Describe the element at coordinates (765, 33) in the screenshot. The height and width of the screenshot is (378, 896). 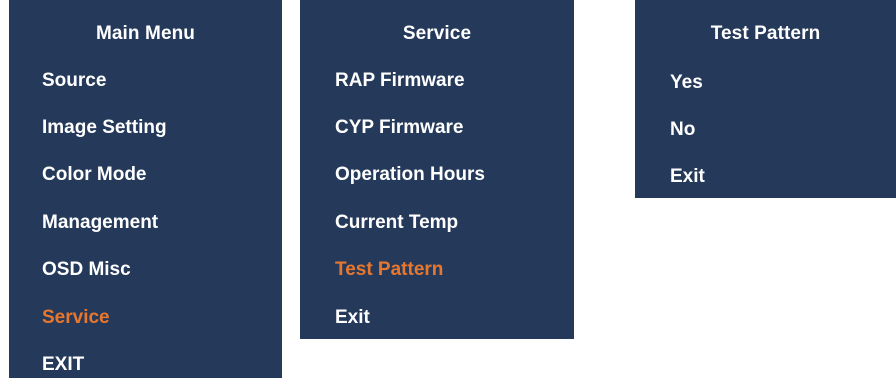
I see `test-pattern-menu-title: Test Pattern` at that location.